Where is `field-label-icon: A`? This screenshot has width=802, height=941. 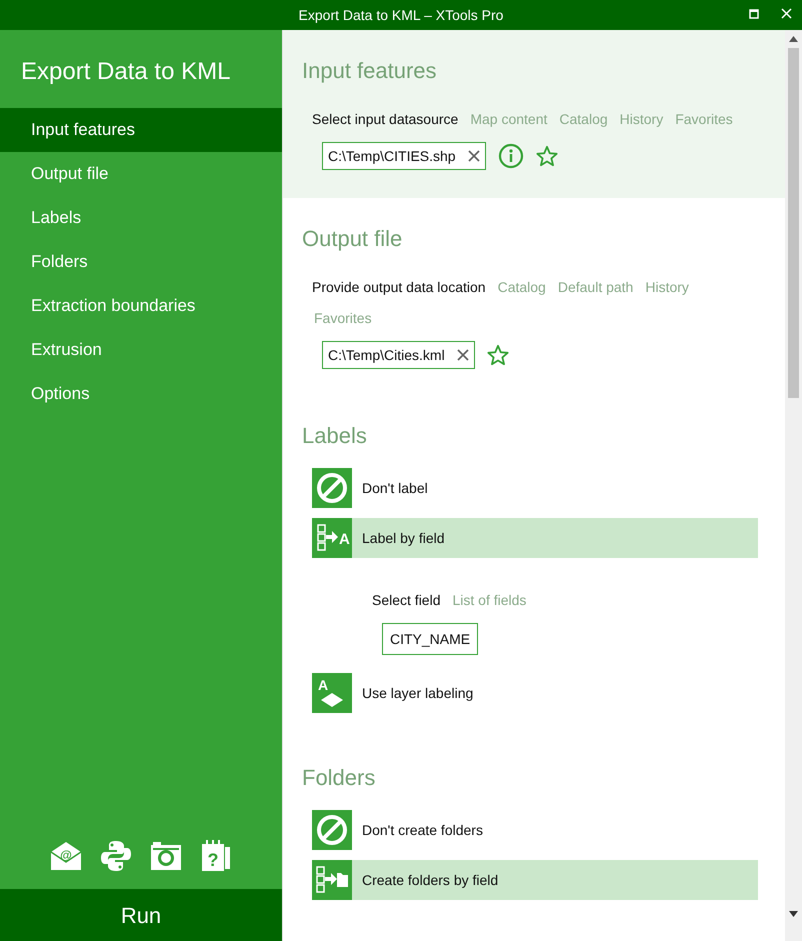
field-label-icon: A is located at coordinates (332, 538).